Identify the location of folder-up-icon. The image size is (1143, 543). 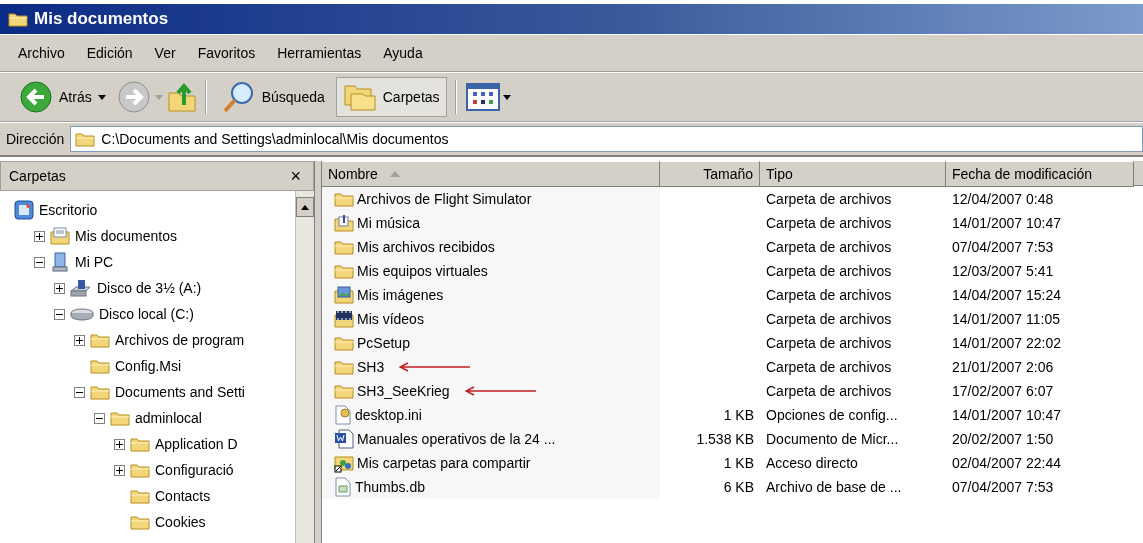
(181, 97).